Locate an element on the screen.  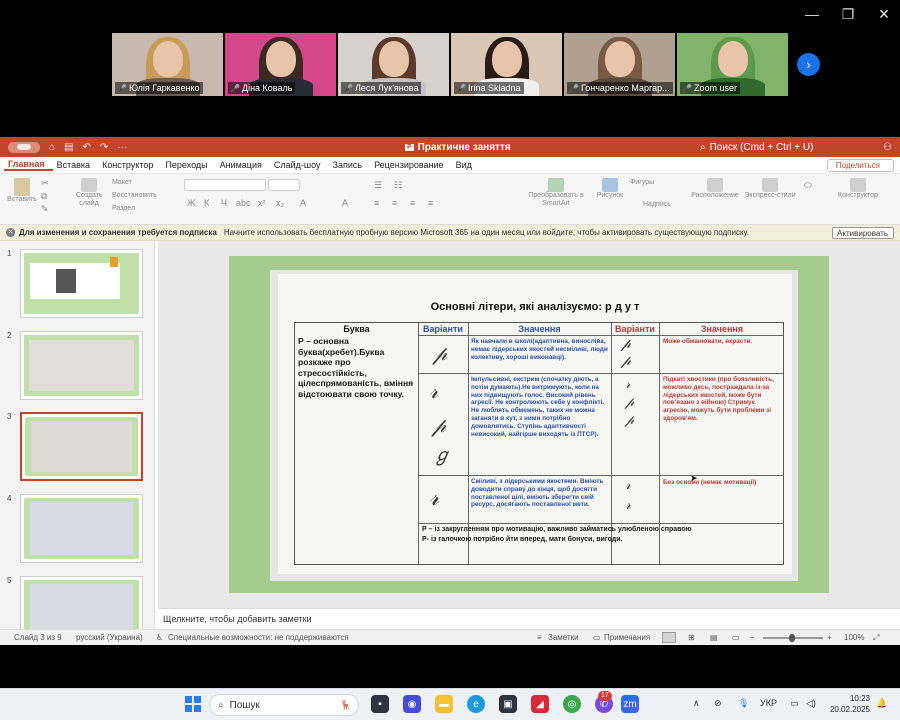
monitor-icon: ▭ is located at coordinates (794, 703).